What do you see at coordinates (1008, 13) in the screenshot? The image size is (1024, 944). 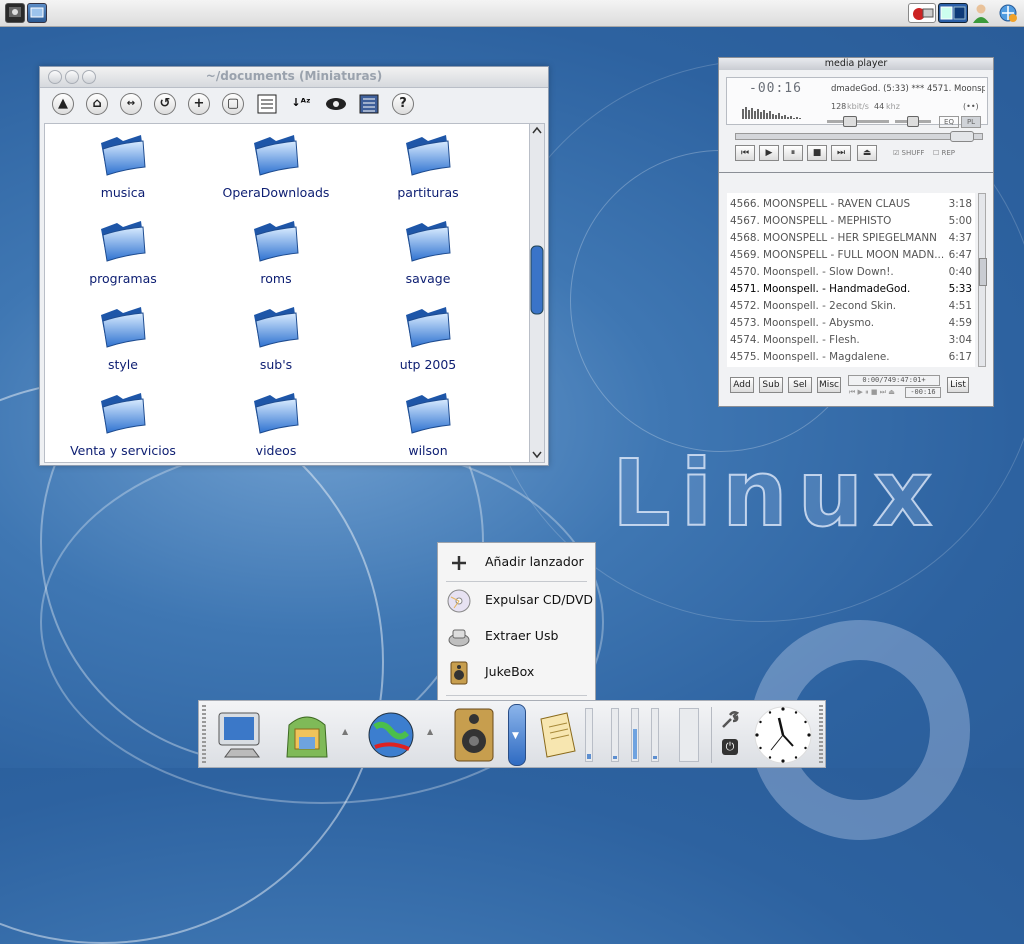 I see `network-icon` at bounding box center [1008, 13].